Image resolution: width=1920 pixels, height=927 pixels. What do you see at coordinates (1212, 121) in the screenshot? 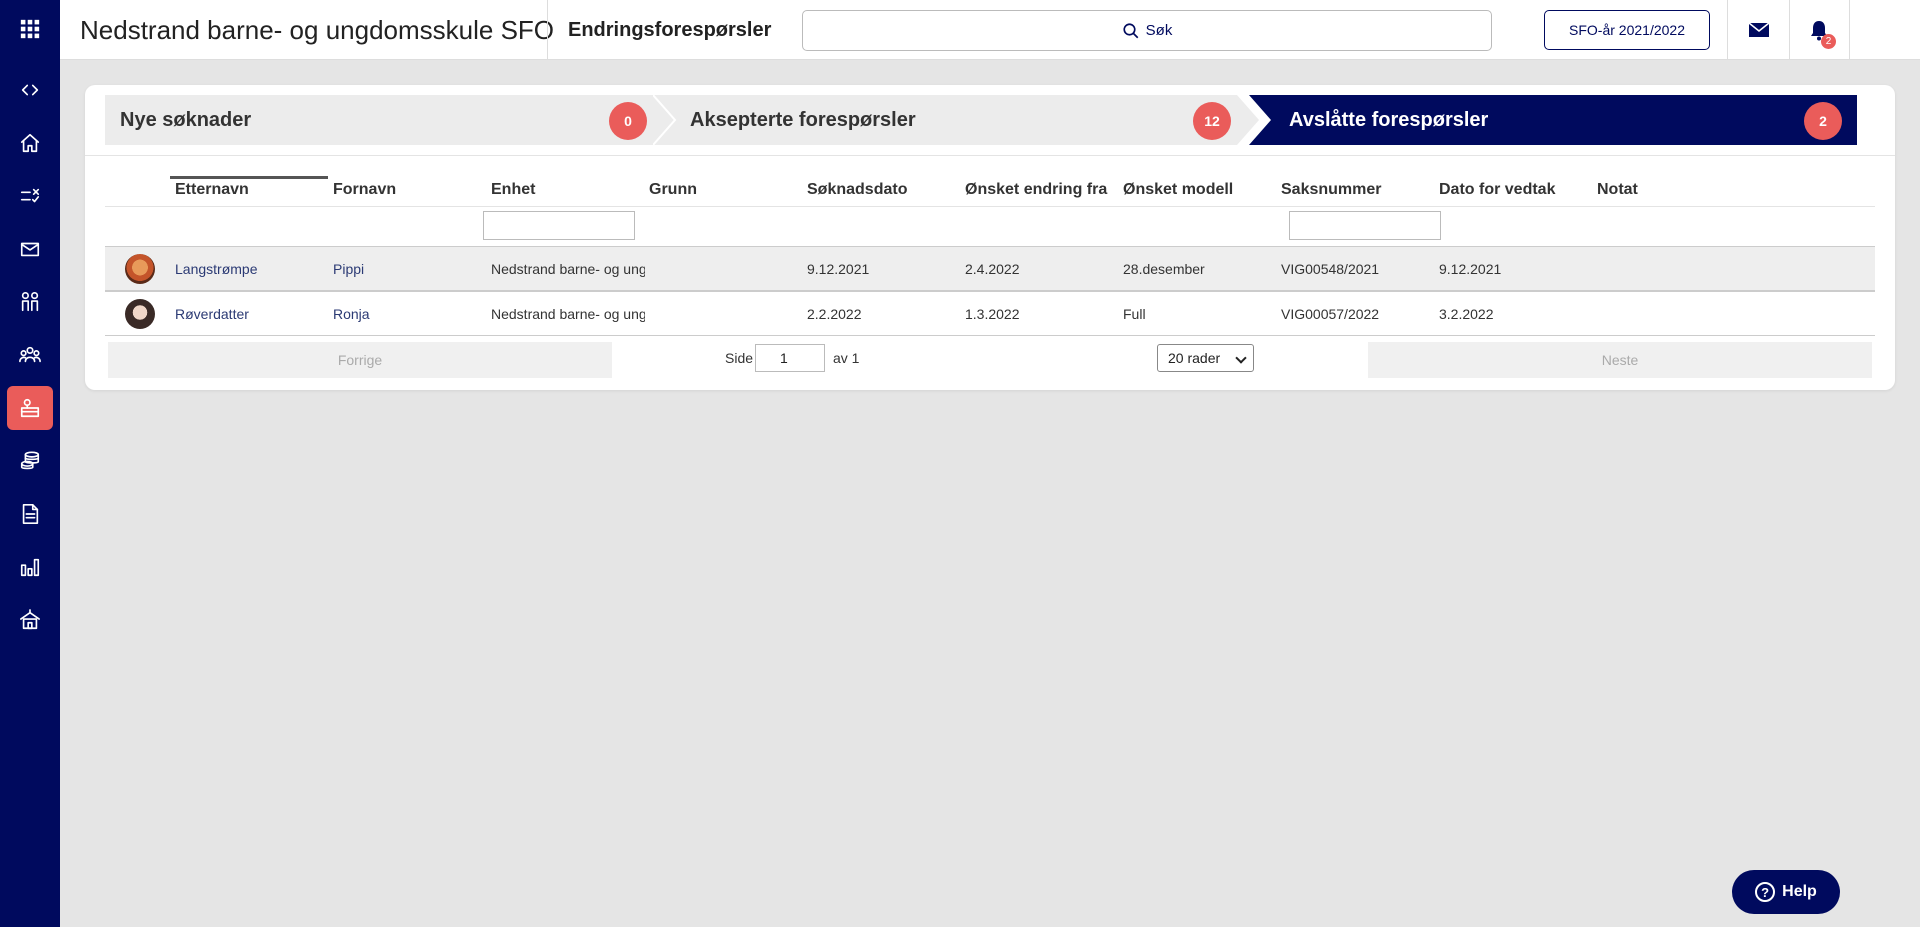
I see `step-count-badge: 12` at bounding box center [1212, 121].